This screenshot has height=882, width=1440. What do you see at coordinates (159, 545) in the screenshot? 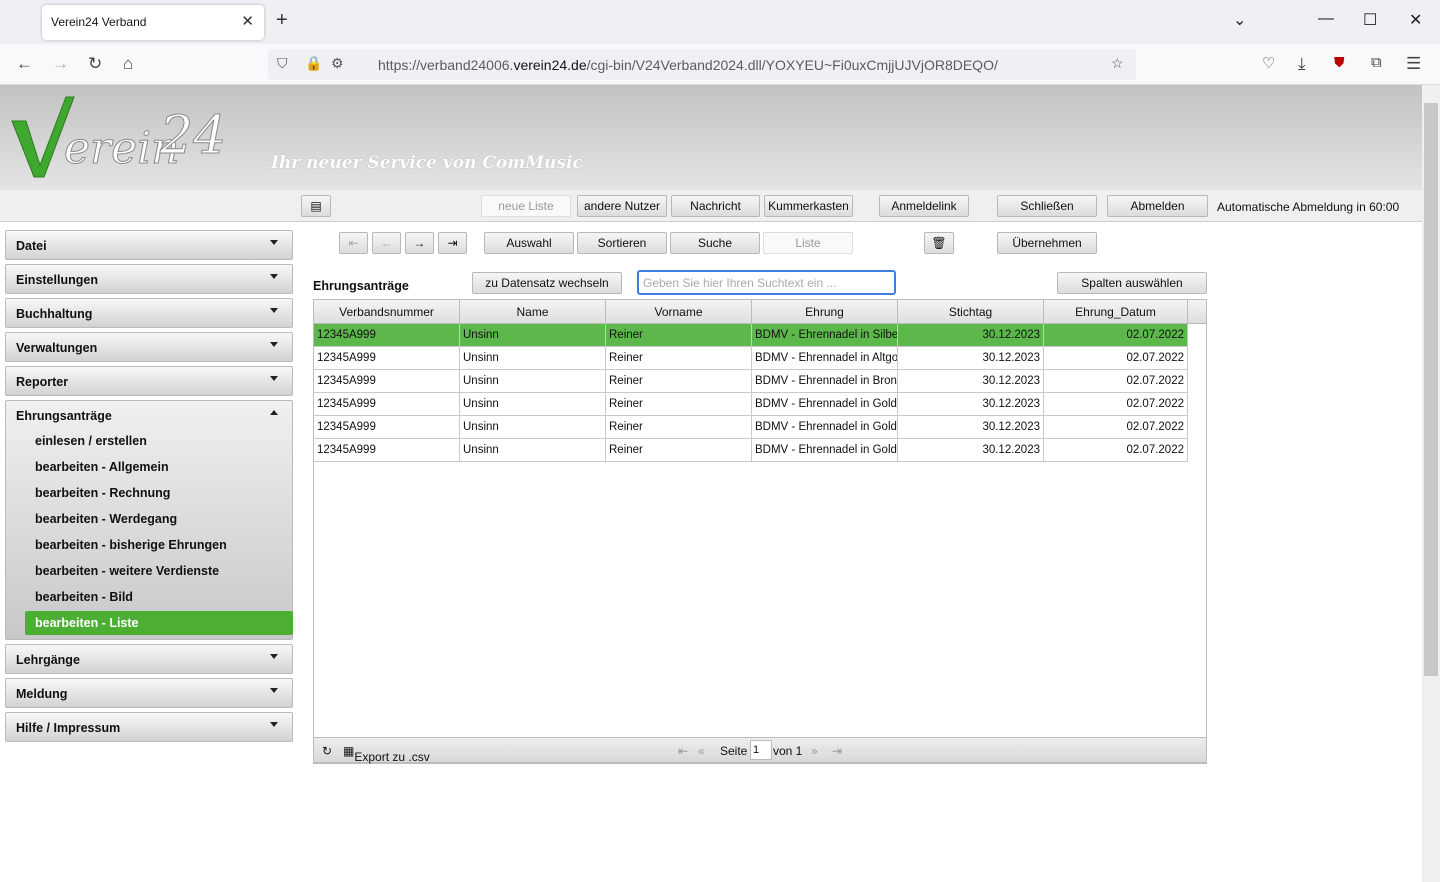
I see `subitem-bearbeiten-bisherige-ehrungen: bearbeiten - bisherige Ehrungen` at bounding box center [159, 545].